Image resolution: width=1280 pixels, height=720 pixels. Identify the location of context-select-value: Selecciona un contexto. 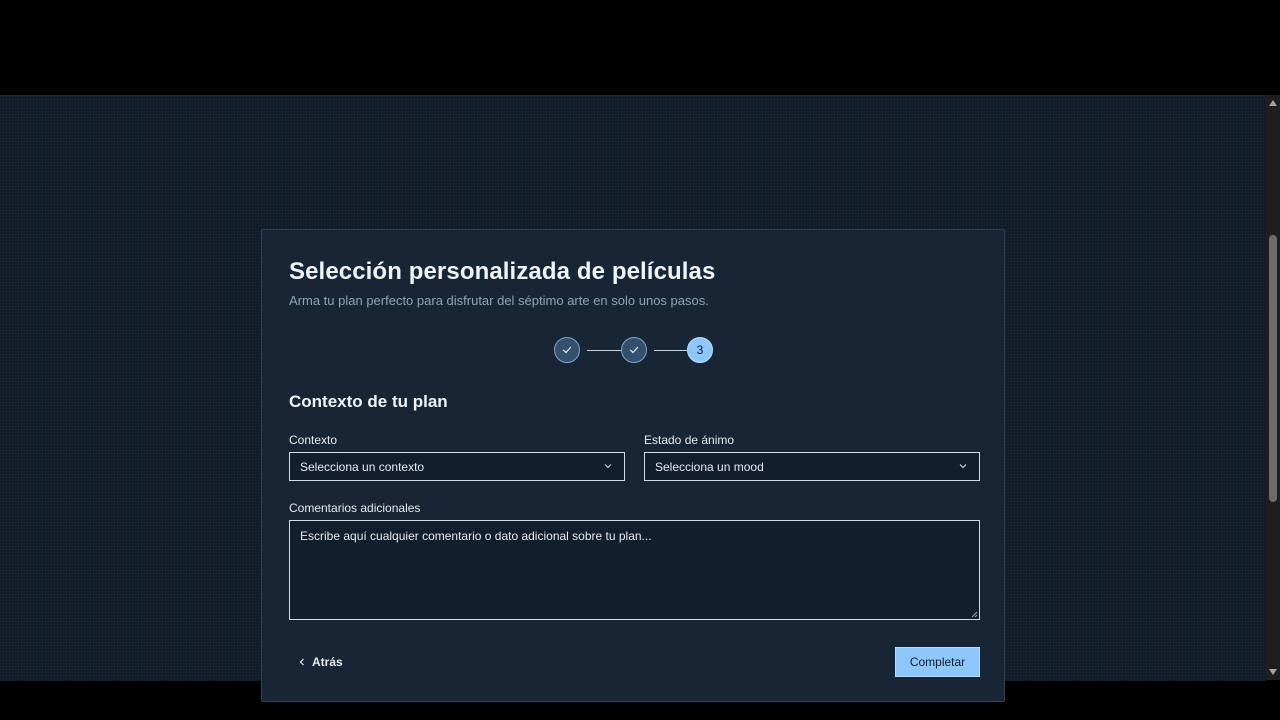
(362, 466).